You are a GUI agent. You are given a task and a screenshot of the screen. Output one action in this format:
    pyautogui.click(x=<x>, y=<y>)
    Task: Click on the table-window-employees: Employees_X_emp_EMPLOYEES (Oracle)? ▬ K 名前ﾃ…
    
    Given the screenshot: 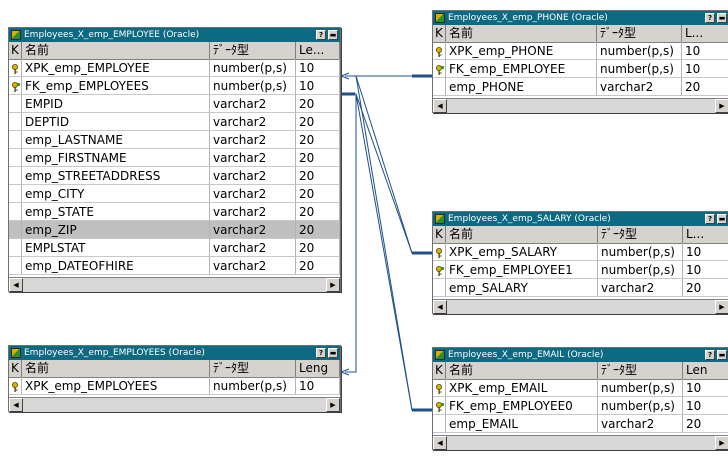 What is the action you would take?
    pyautogui.click(x=174, y=378)
    